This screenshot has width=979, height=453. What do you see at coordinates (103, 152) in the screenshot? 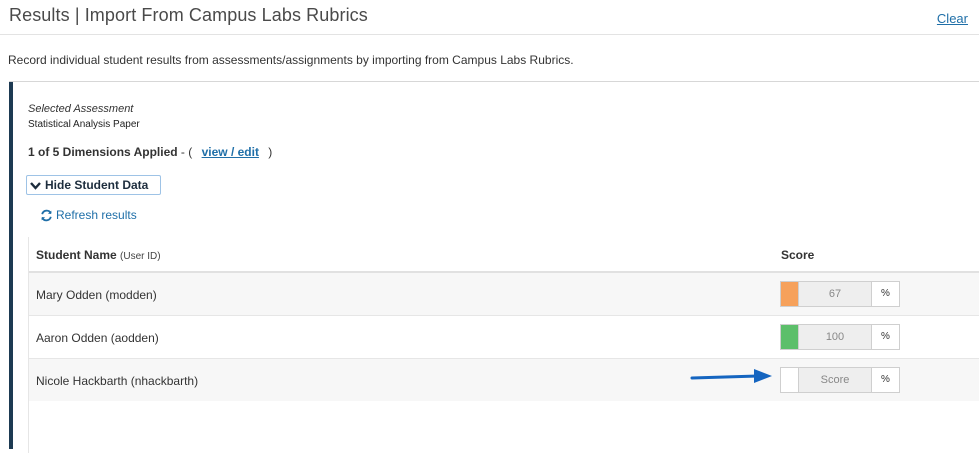
I see `dimensions-count: 1 of 5 Dimensions Applied` at bounding box center [103, 152].